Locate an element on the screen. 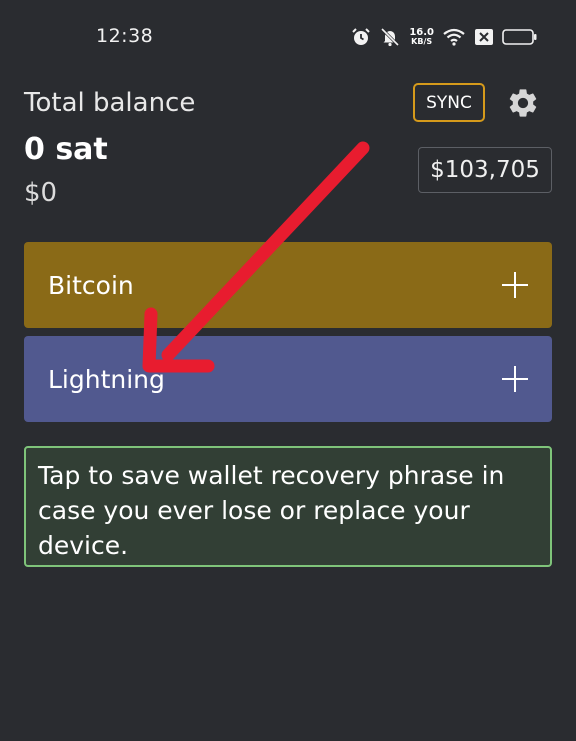  status-icons: 16.0 KB/S is located at coordinates (444, 37).